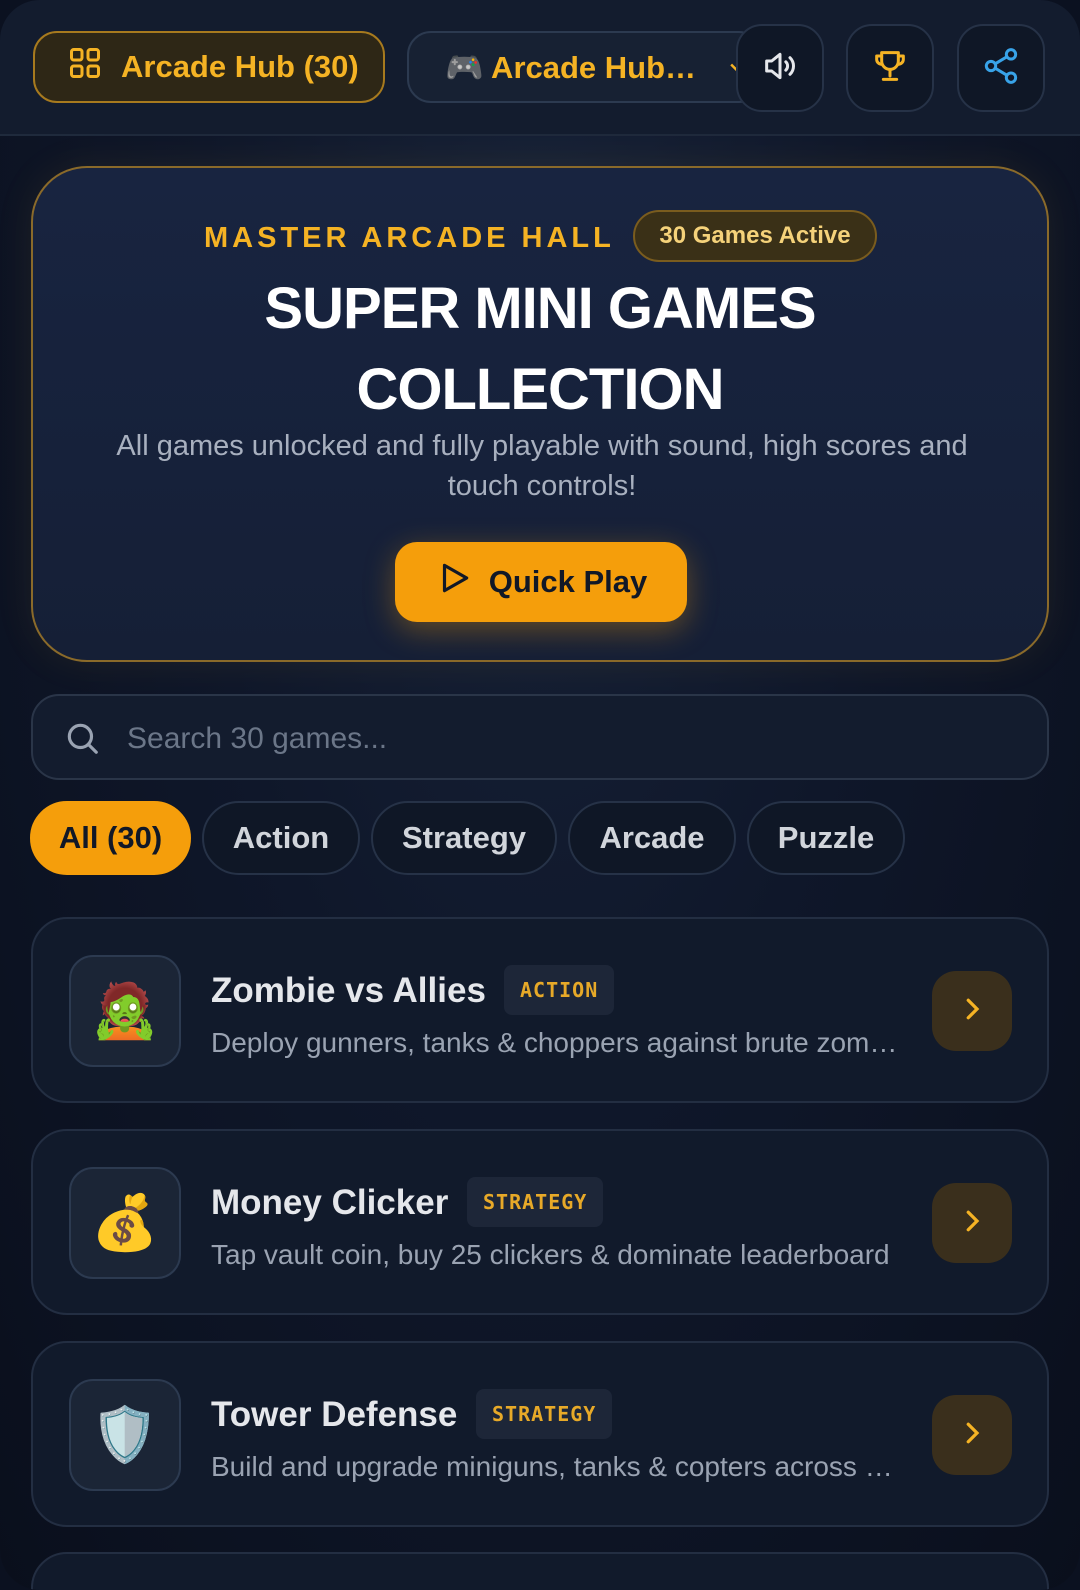 This screenshot has width=1080, height=1590. I want to click on hero-title-line1: SUPER MINI GAMES, so click(540, 308).